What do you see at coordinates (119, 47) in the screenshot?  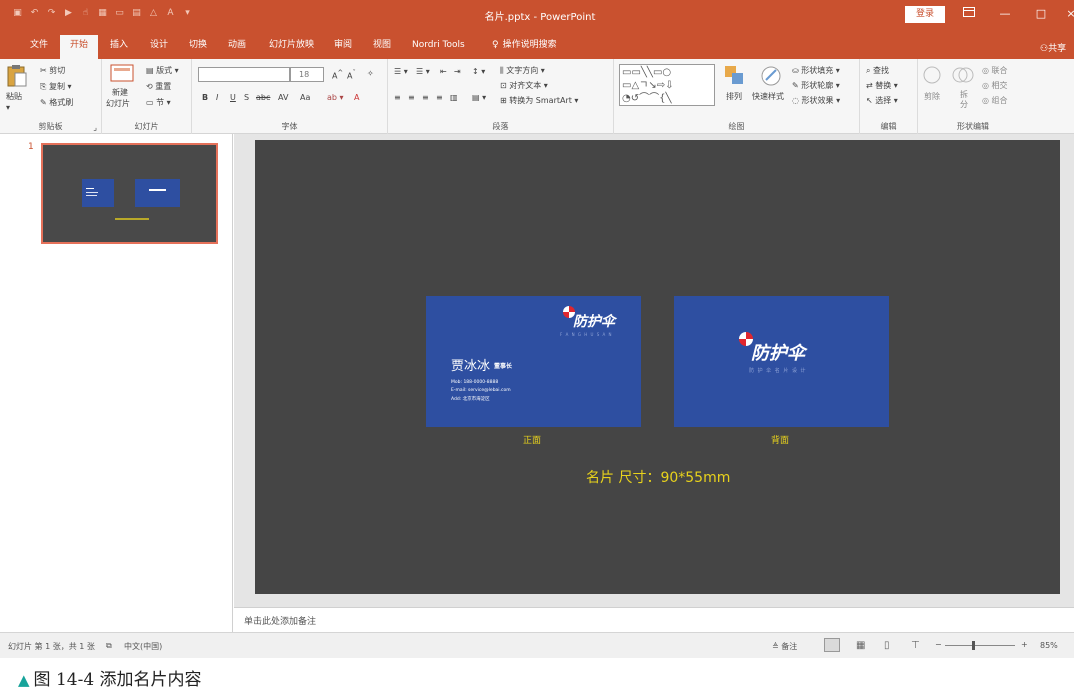 I see `tab-insert: 插入` at bounding box center [119, 47].